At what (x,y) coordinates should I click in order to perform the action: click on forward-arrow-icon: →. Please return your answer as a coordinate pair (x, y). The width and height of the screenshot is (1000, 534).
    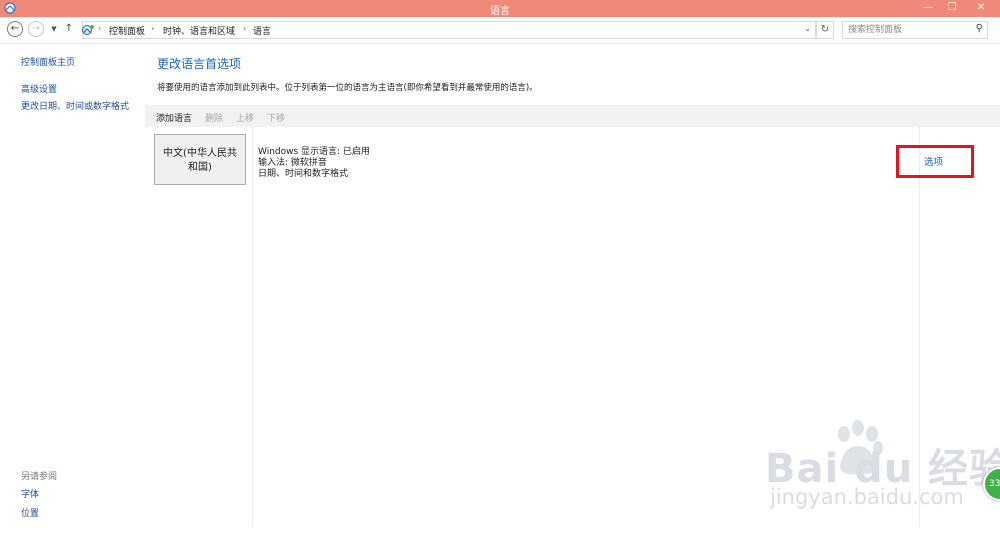
    Looking at the image, I should click on (36, 28).